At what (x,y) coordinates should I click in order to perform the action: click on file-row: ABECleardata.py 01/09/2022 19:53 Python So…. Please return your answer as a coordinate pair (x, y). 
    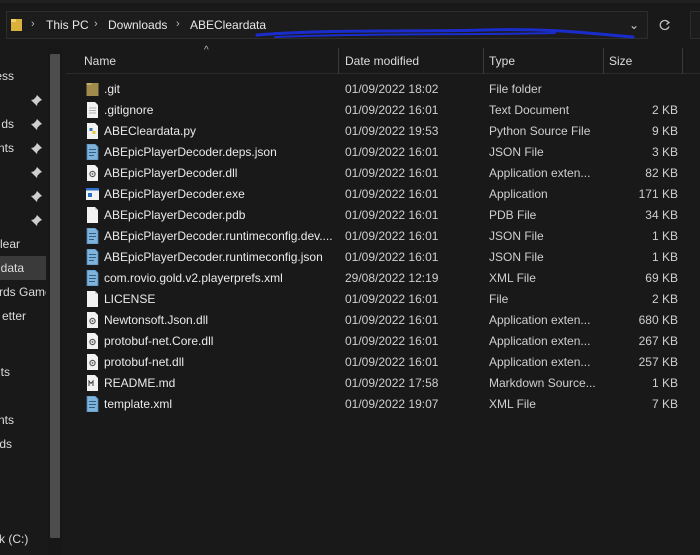
    Looking at the image, I should click on (381, 131).